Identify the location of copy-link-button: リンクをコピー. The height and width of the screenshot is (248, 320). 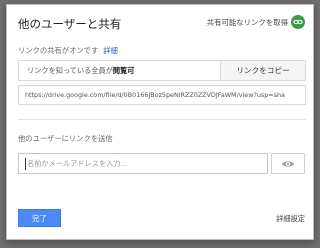
(263, 70).